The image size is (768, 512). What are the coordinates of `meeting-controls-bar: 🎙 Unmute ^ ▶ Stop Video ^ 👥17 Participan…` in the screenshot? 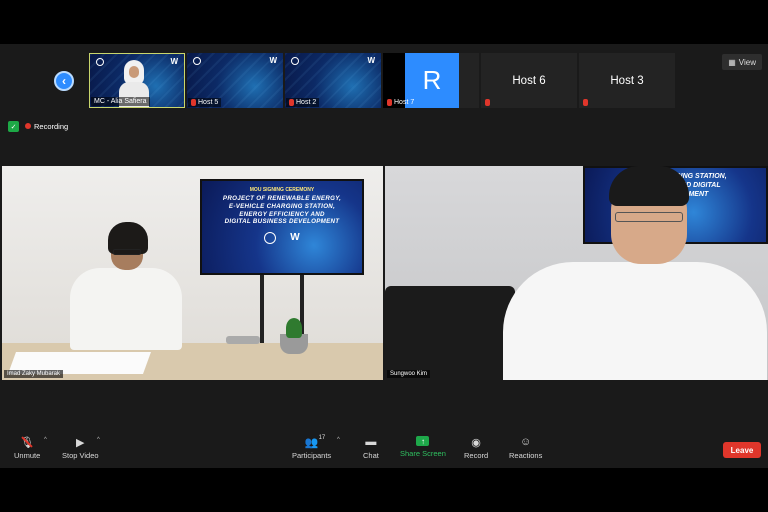 It's located at (384, 450).